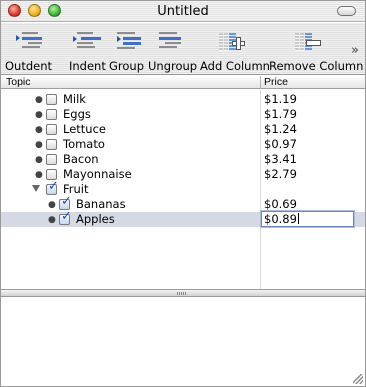 The width and height of the screenshot is (366, 387). I want to click on disclosure-triangle-icon, so click(36, 188).